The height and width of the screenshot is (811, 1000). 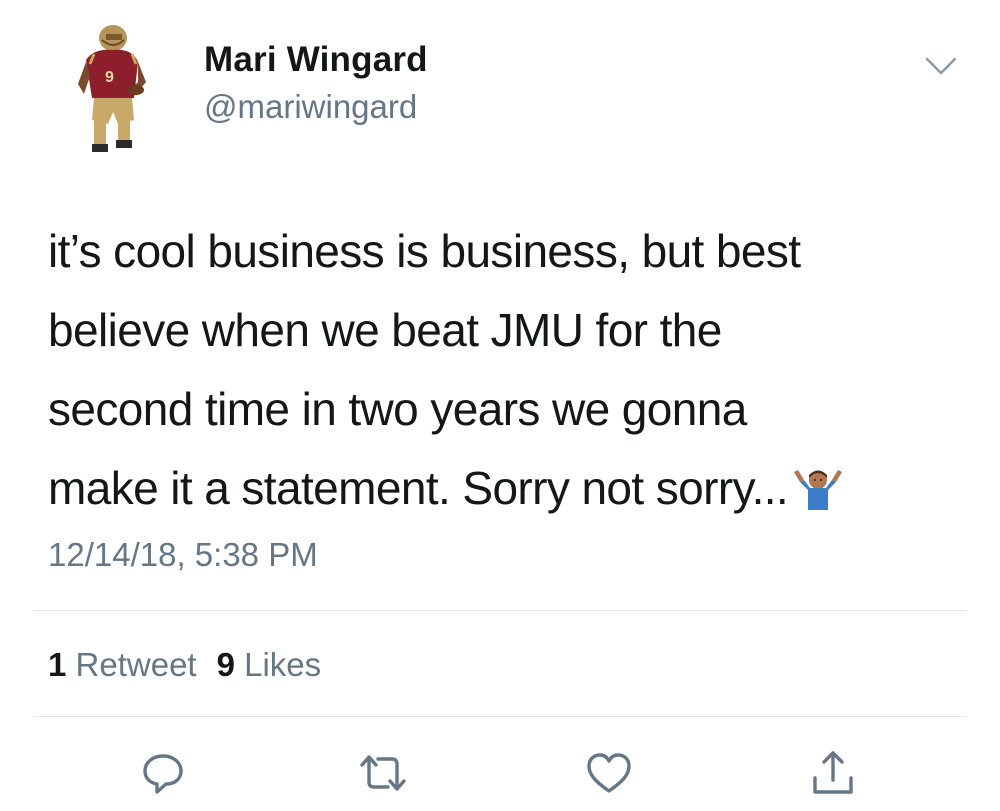 I want to click on football-player-avatar-icon: 9, so click(x=112, y=88).